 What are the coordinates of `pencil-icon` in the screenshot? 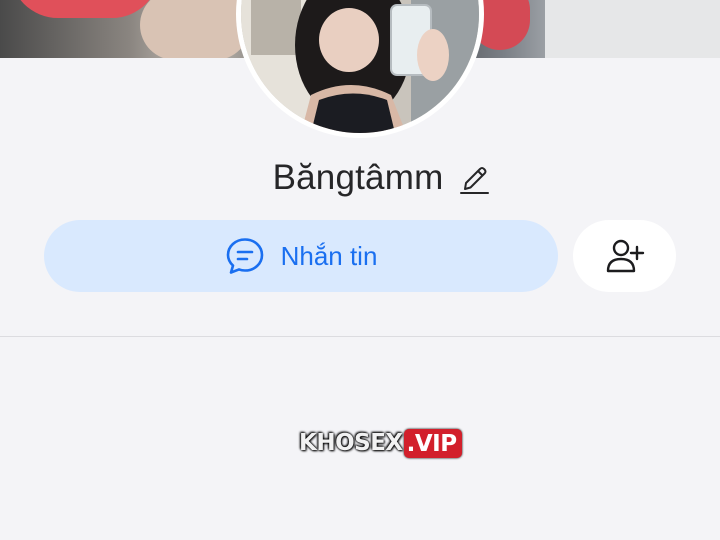 It's located at (475, 180).